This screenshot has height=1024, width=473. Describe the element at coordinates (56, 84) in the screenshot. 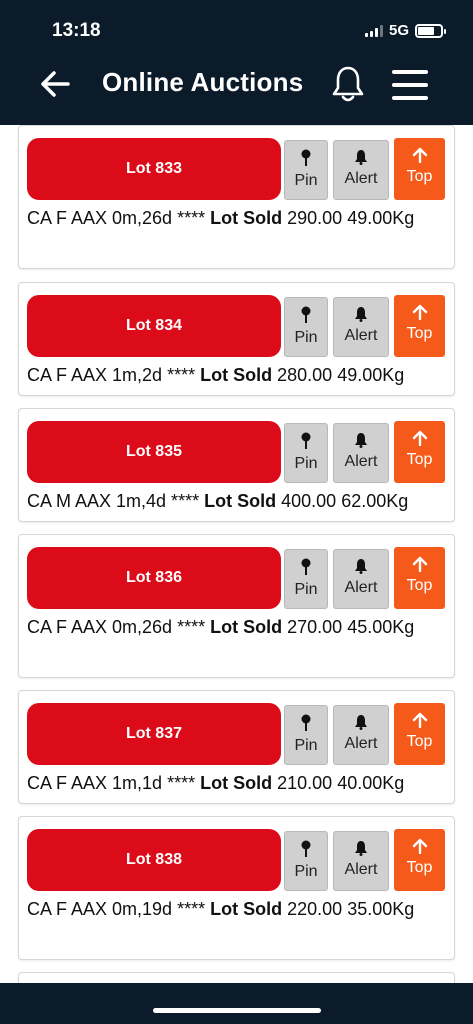

I see `back-arrow-icon` at that location.